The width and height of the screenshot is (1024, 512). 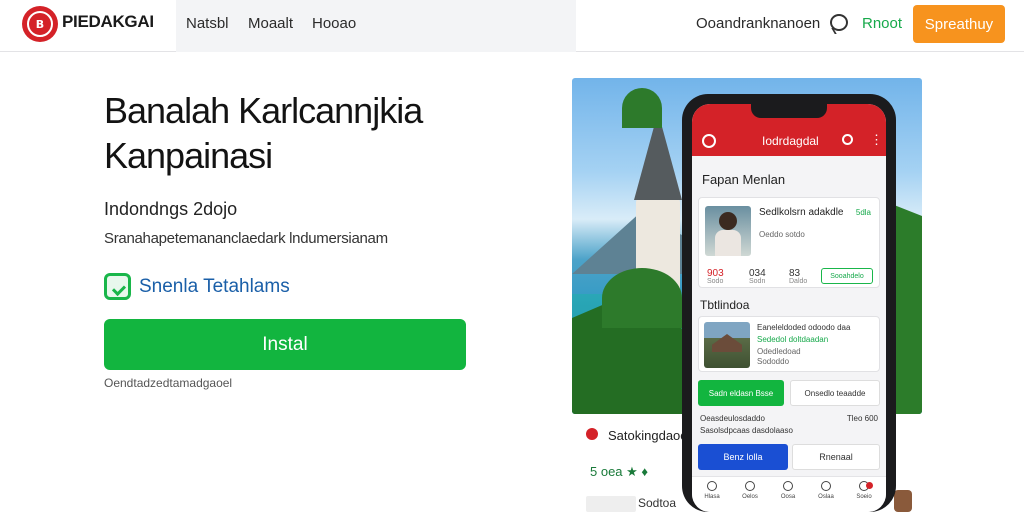 What do you see at coordinates (725, 305) in the screenshot?
I see `section-heading: Tbtlindoa` at bounding box center [725, 305].